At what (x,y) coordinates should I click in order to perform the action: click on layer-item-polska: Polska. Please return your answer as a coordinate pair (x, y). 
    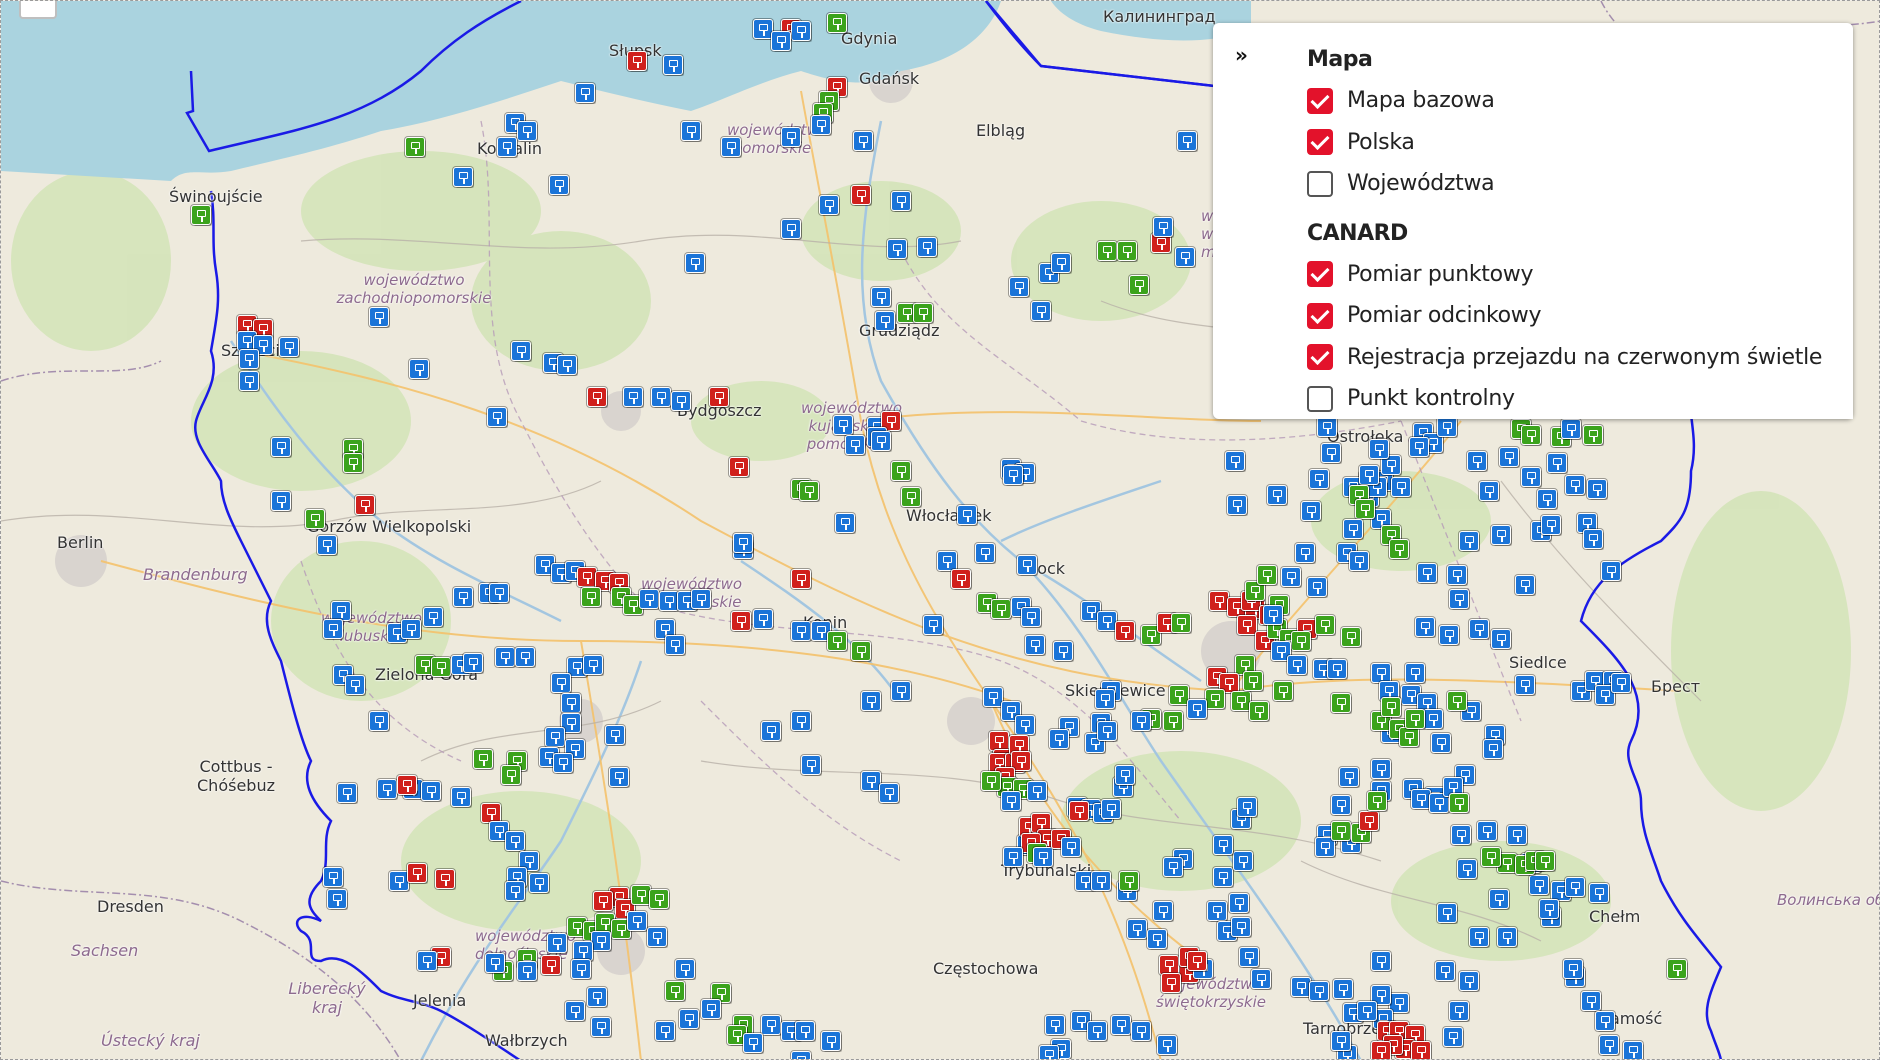
    Looking at the image, I should click on (1580, 143).